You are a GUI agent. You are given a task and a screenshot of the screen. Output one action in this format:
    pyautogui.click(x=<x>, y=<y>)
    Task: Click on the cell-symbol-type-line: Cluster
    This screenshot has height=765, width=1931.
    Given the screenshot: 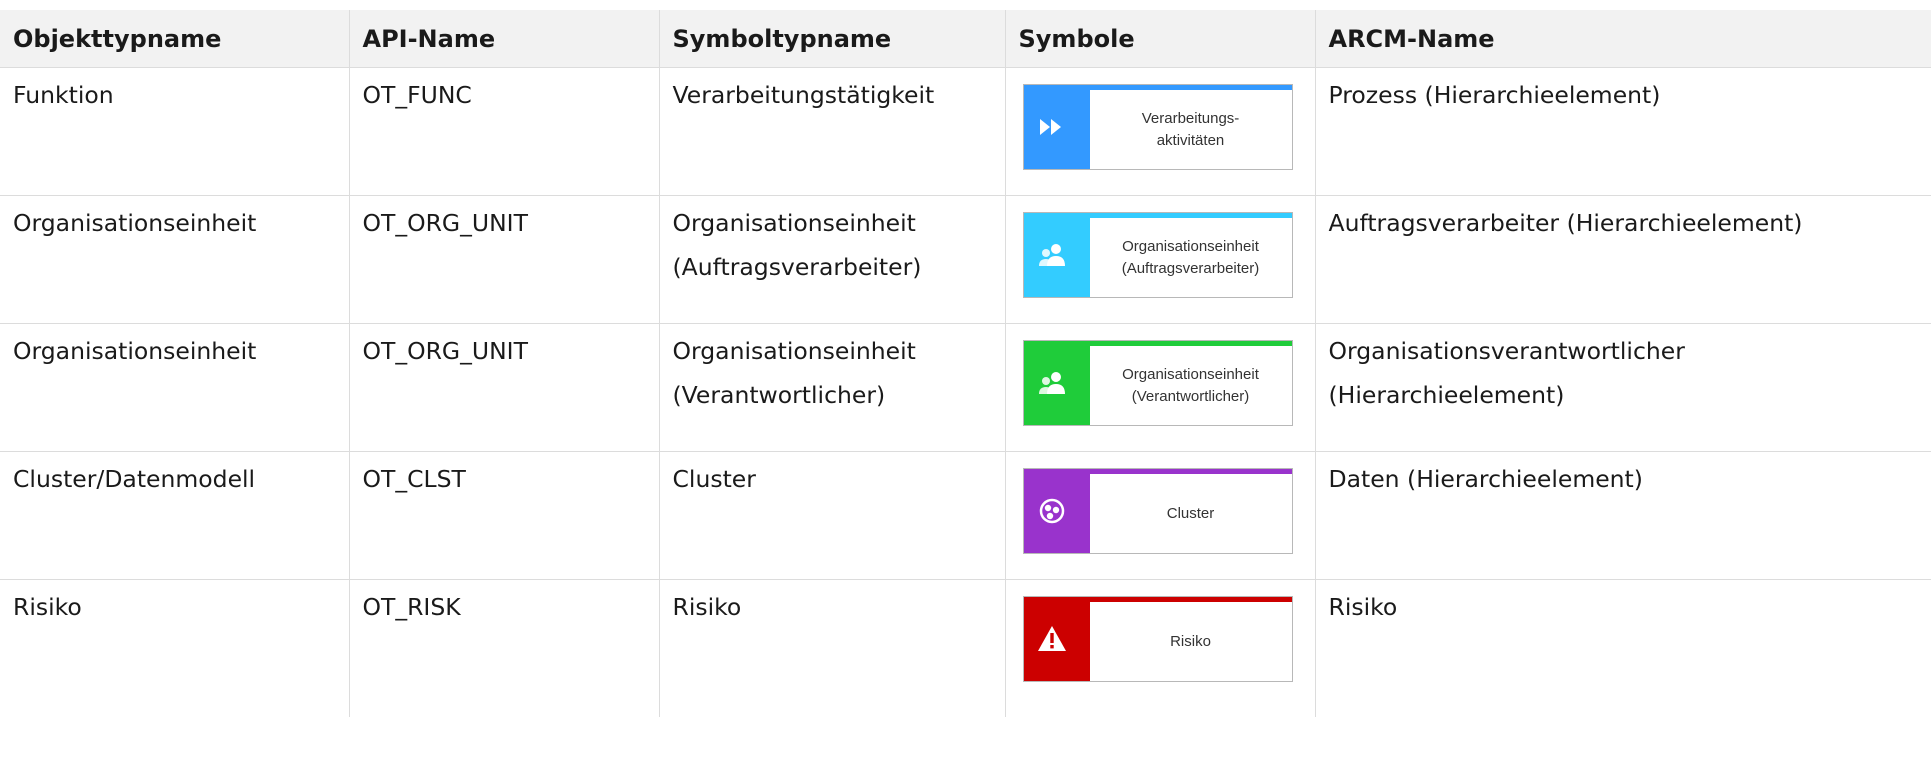 What is the action you would take?
    pyautogui.click(x=714, y=479)
    